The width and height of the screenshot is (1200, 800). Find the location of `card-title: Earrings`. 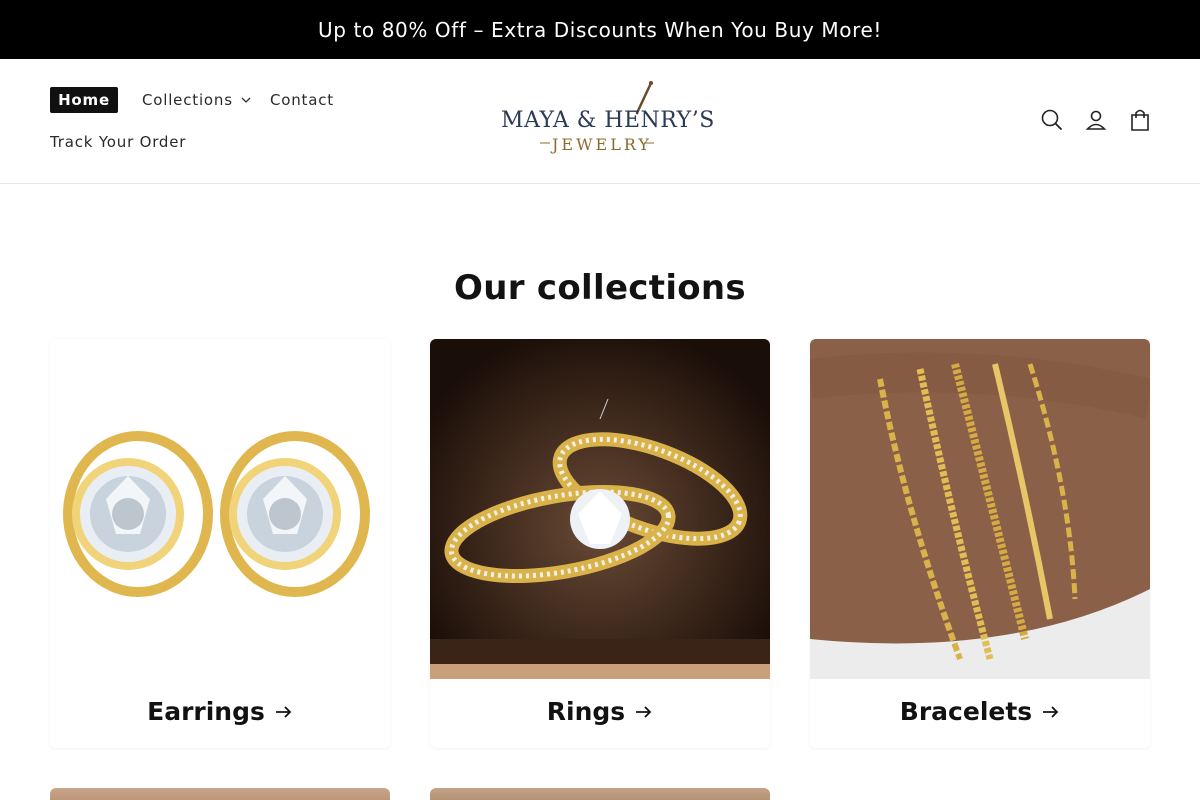

card-title: Earrings is located at coordinates (220, 711).